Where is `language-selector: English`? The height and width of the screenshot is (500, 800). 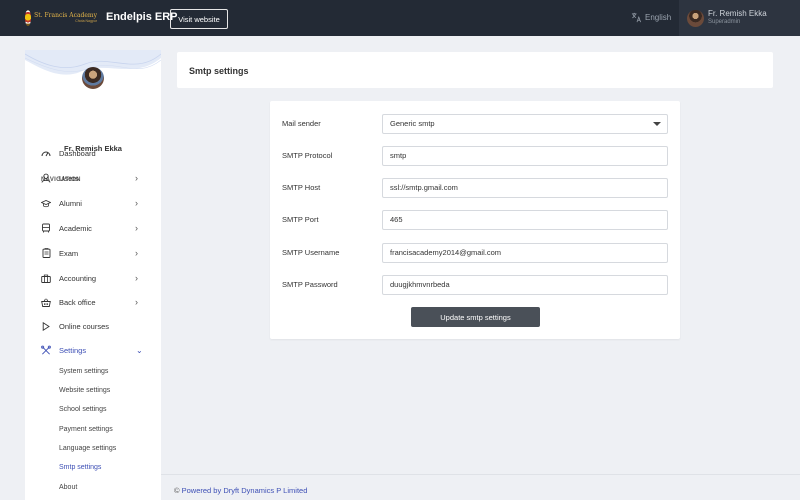 language-selector: English is located at coordinates (651, 17).